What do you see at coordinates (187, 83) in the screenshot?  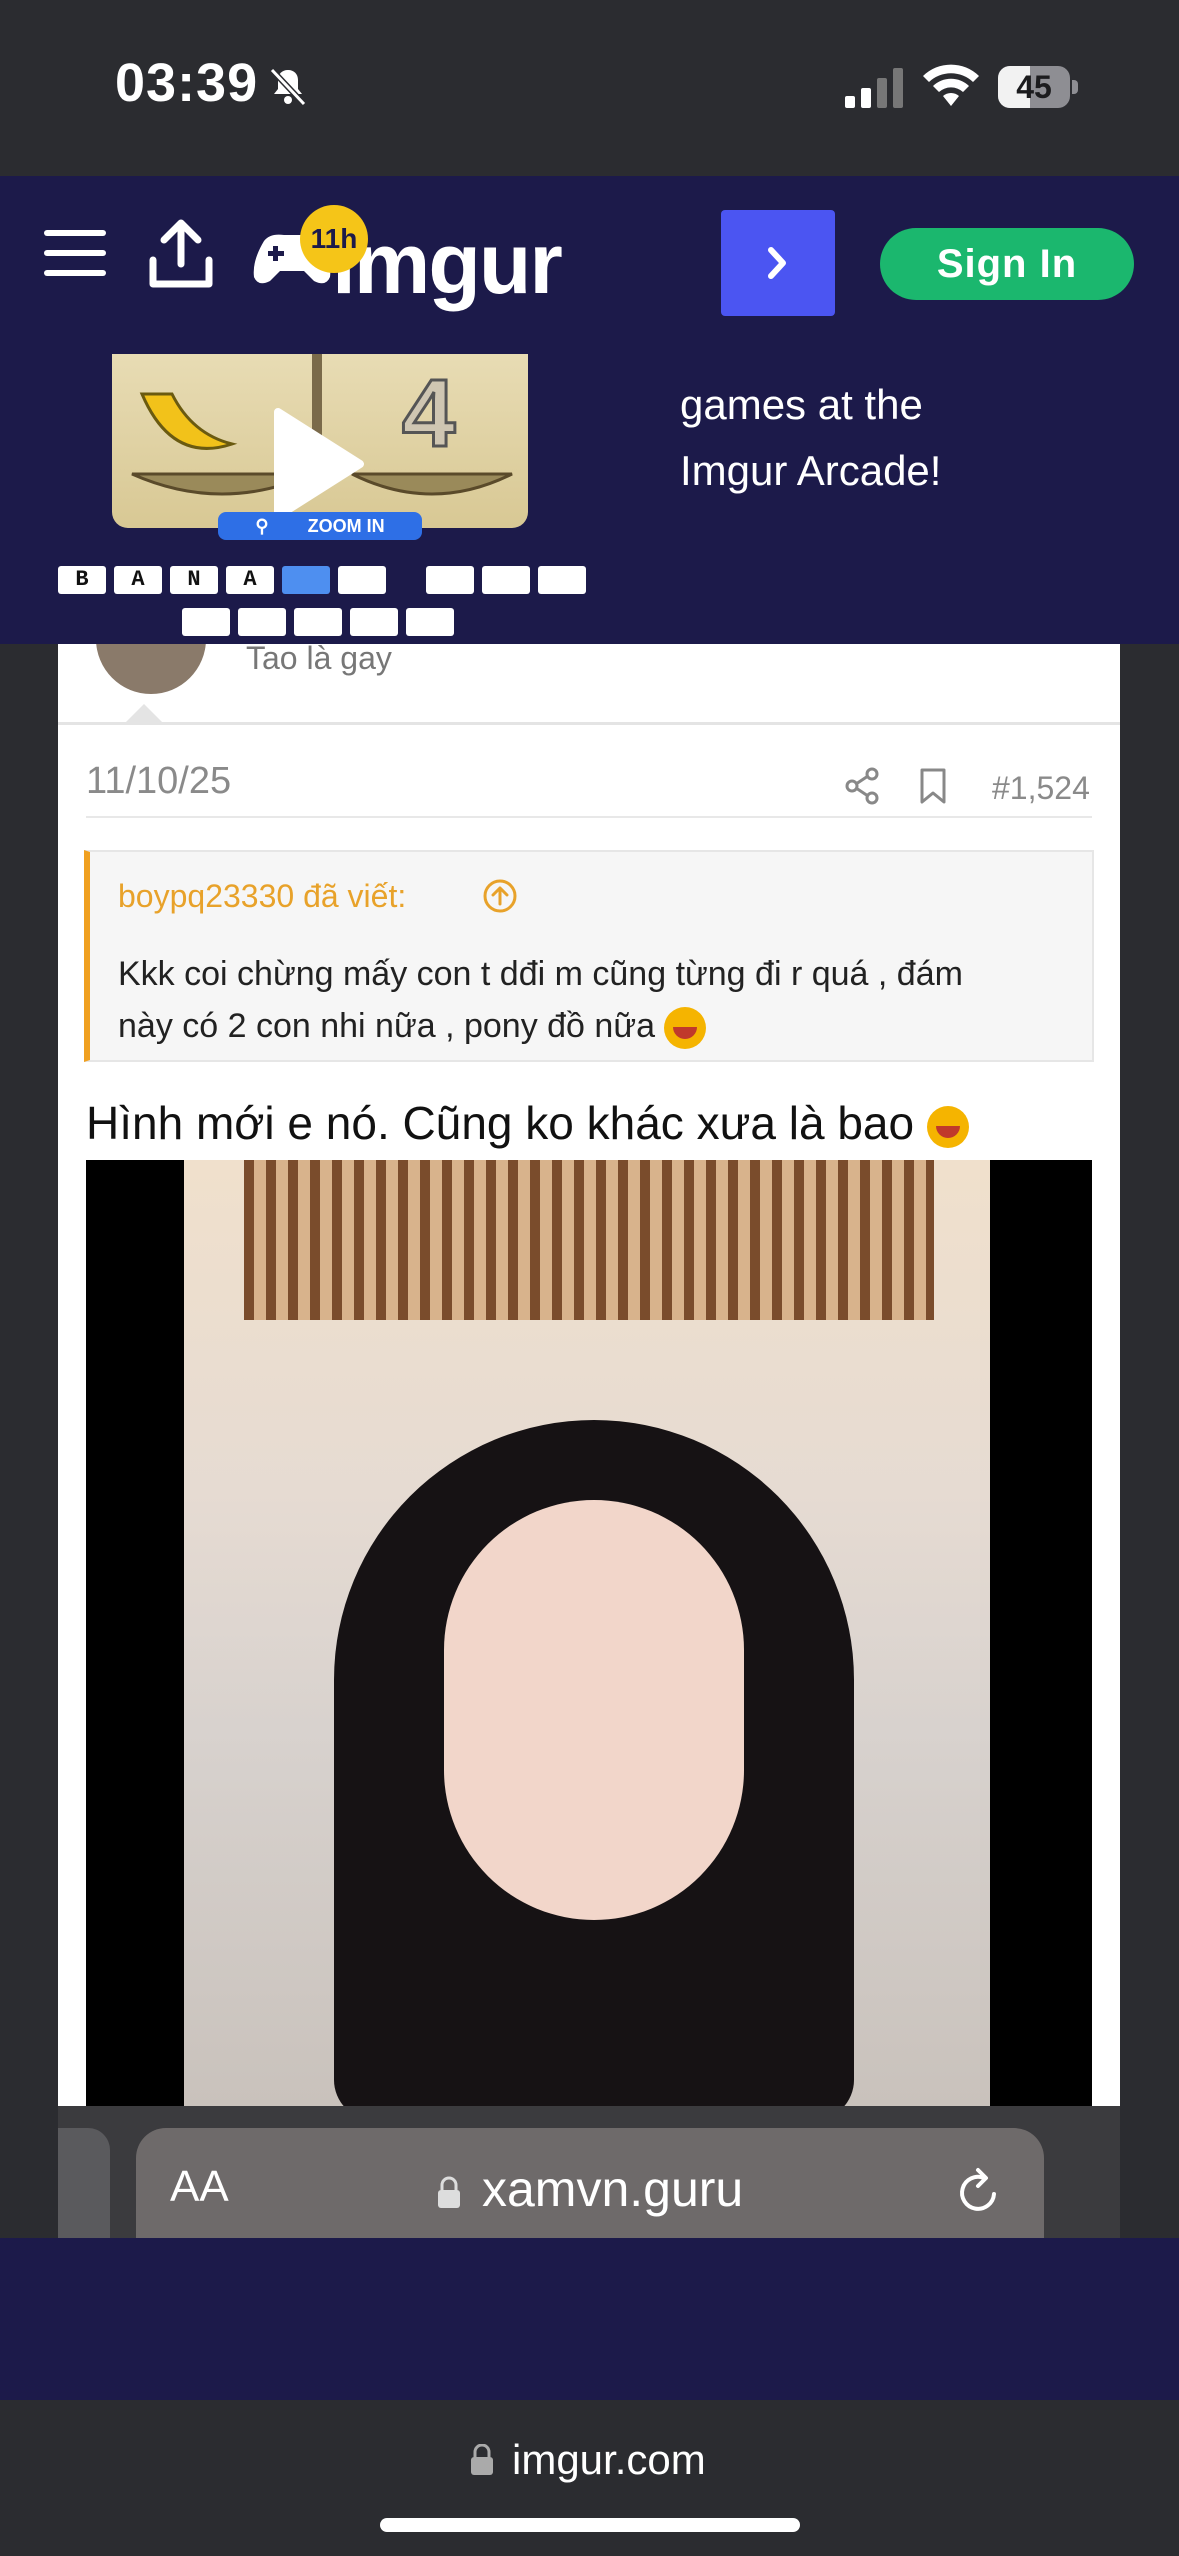 I see `status-time: 03:39` at bounding box center [187, 83].